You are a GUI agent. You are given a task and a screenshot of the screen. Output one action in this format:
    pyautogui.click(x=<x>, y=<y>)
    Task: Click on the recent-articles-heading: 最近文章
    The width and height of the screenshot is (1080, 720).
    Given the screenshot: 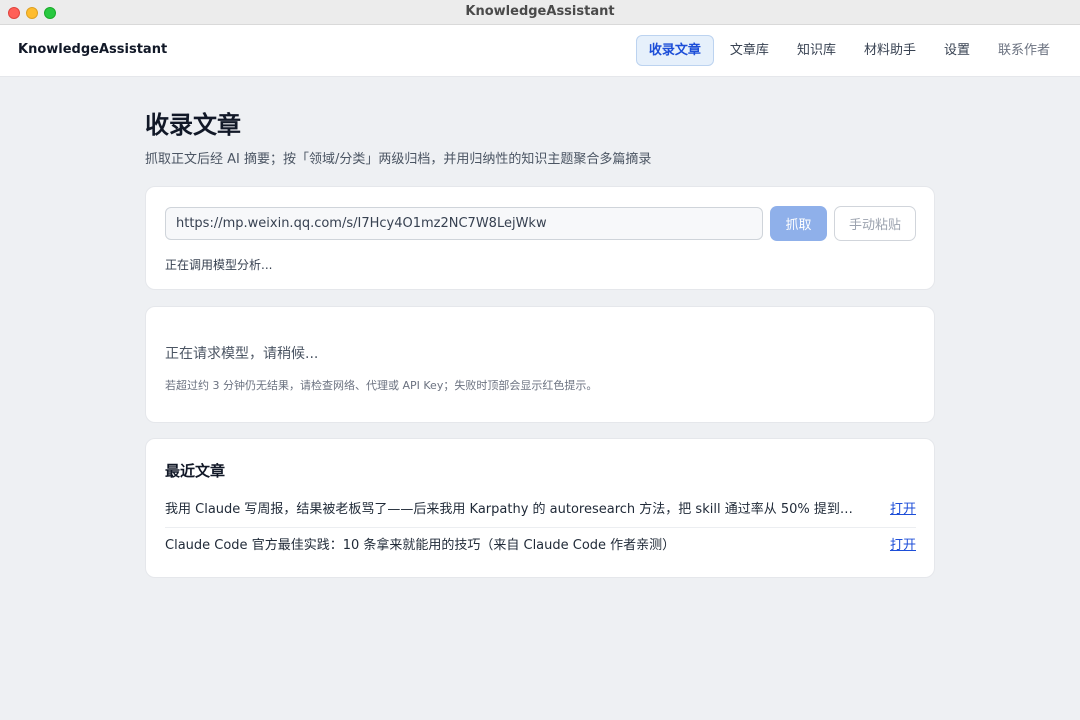 What is the action you would take?
    pyautogui.click(x=195, y=471)
    